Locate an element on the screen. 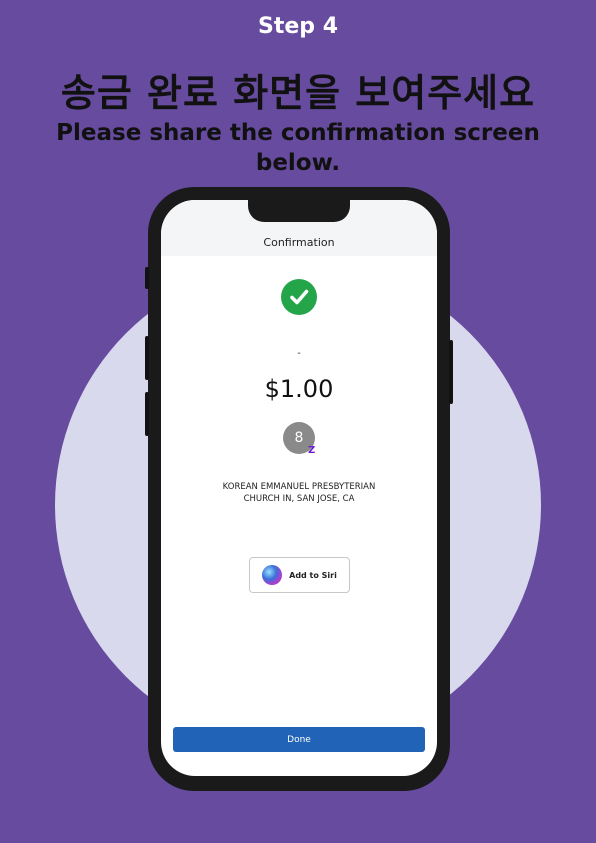 The height and width of the screenshot is (843, 596). recipient-line-1: KOREAN EMMANUEL PRESBYTERIAN is located at coordinates (299, 487).